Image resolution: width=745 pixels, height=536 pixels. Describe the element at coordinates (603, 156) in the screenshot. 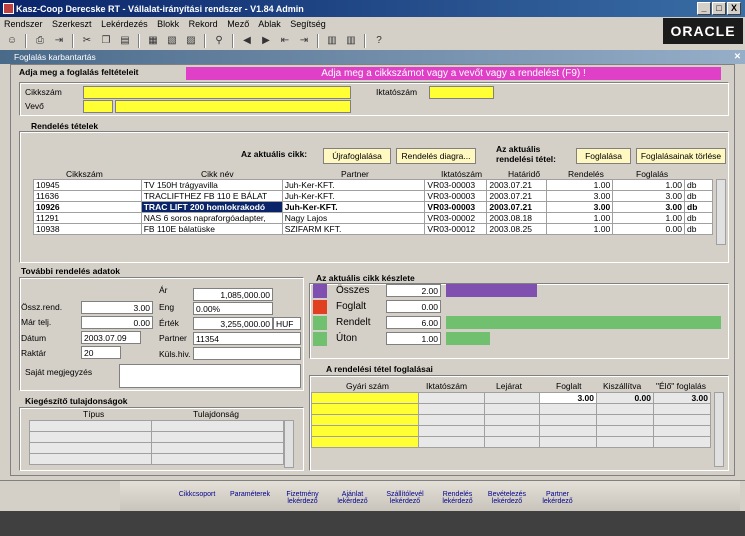

I see `reserve-button: Foglalása` at that location.